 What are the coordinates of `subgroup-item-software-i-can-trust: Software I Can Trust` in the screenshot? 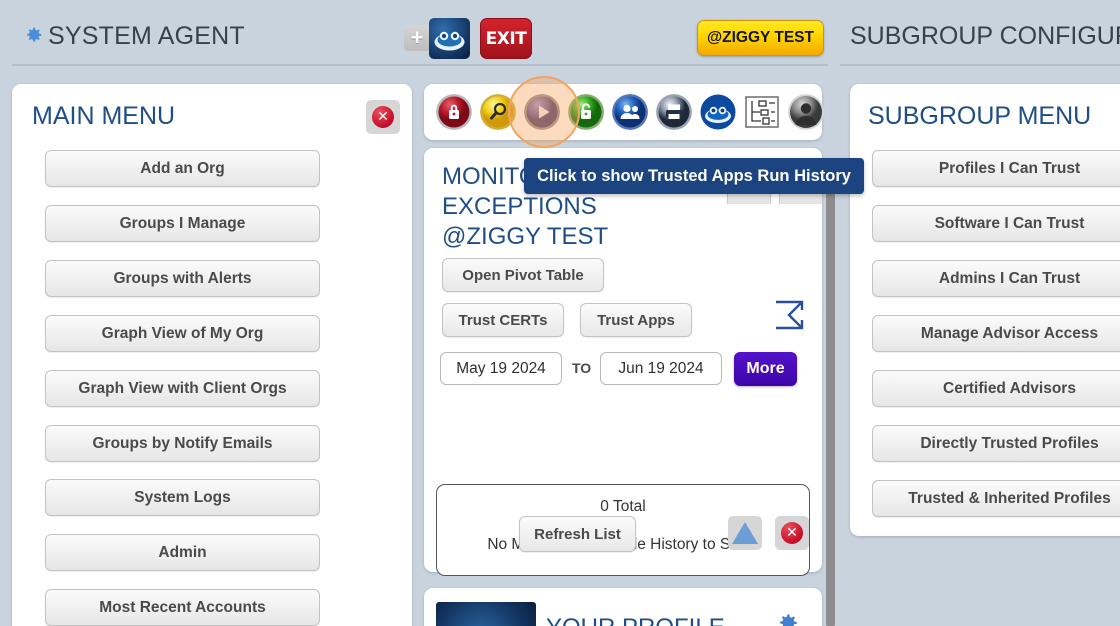 It's located at (996, 223).